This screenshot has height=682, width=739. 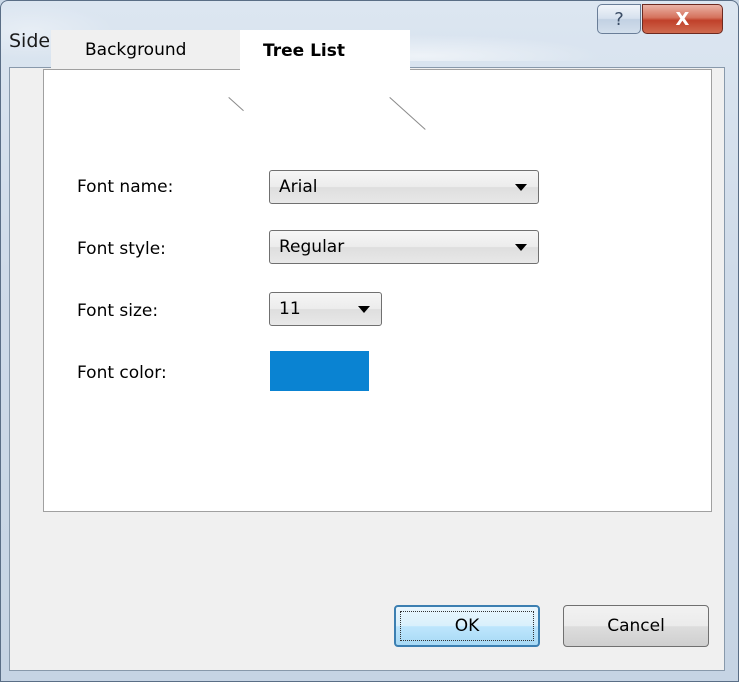 I want to click on font-size-dropdown: 11, so click(x=325, y=309).